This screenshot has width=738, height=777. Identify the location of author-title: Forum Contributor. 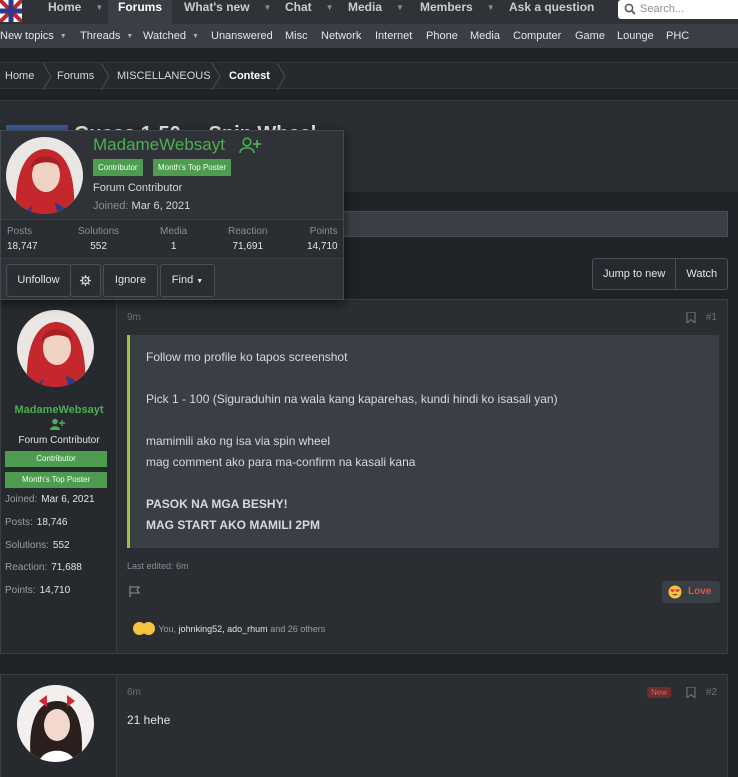
(59, 440).